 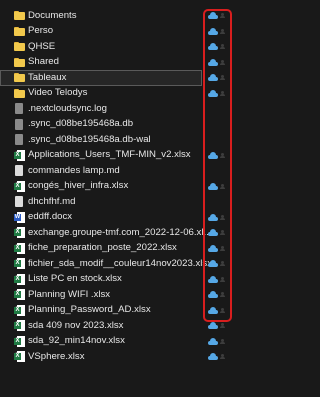 I want to click on item-name: fiche_preparation_poste_2022.xlsx, so click(x=102, y=248).